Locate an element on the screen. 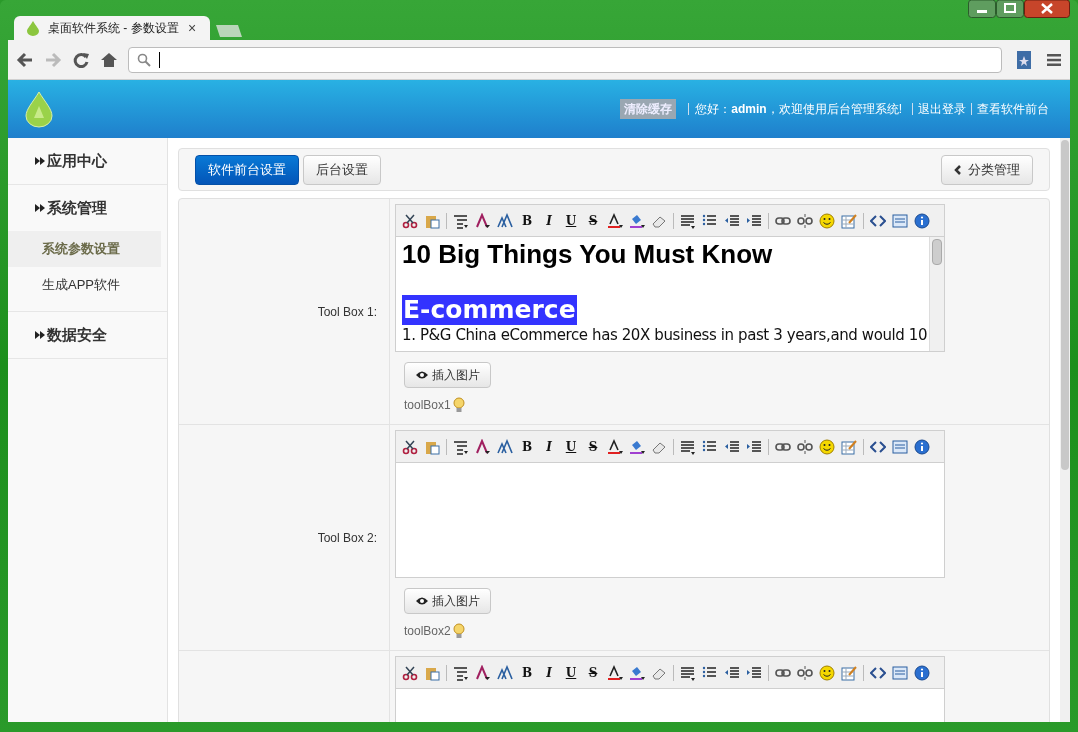 Image resolution: width=1078 pixels, height=732 pixels. minimize-icon is located at coordinates (982, 9).